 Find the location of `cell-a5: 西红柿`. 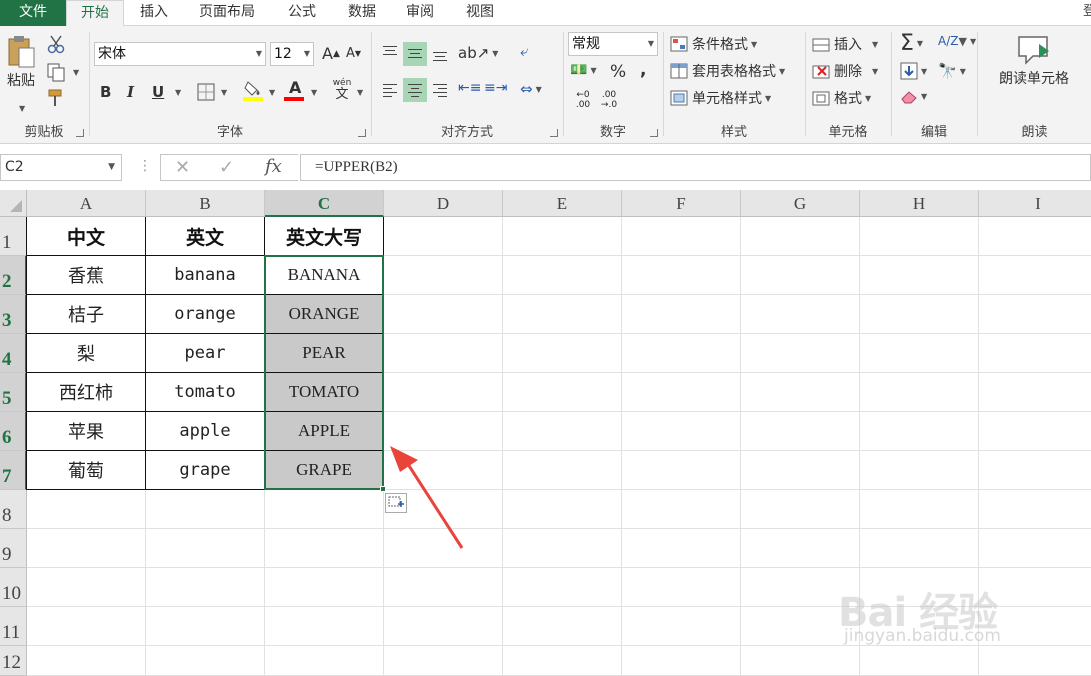

cell-a5: 西红柿 is located at coordinates (86, 392).